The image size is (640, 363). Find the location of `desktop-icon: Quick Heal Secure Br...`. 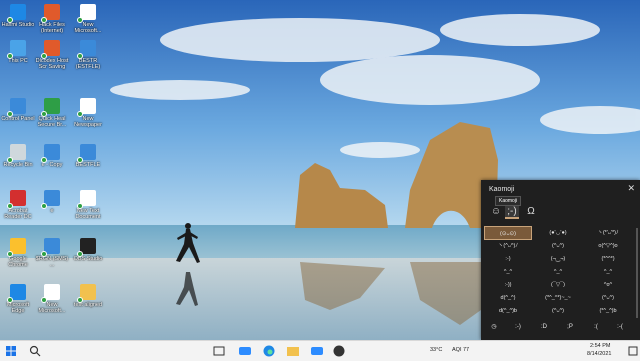

desktop-icon: Quick Heal Secure Br... is located at coordinates (52, 113).